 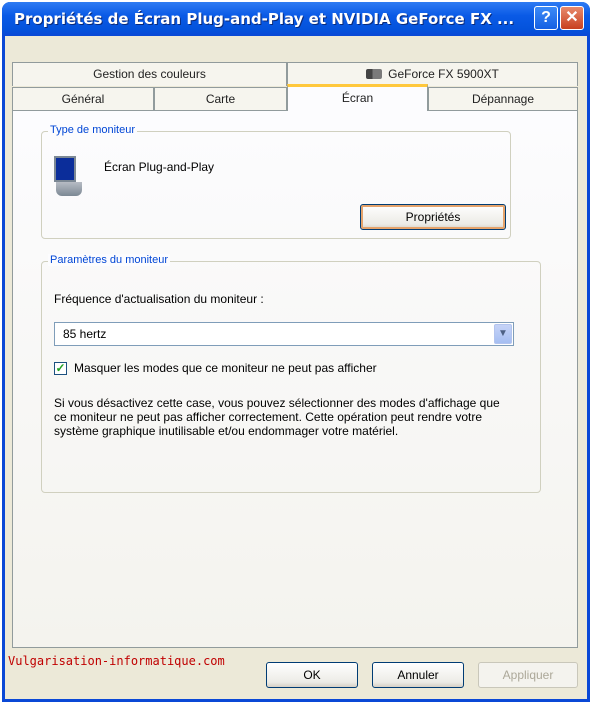 I want to click on monitor-name: Écran Plug-and-Play, so click(x=159, y=167).